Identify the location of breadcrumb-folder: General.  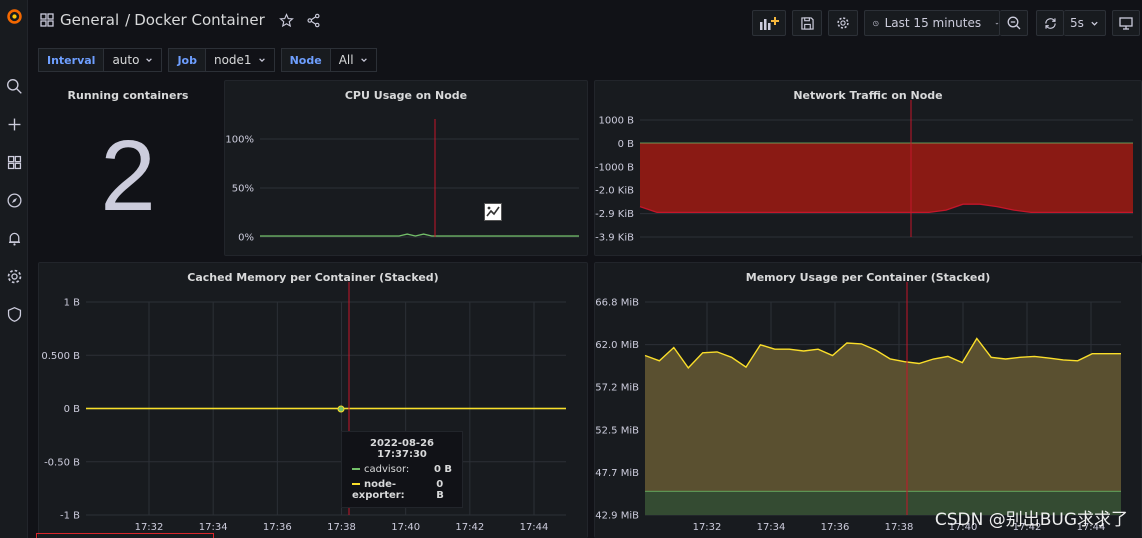
(89, 20).